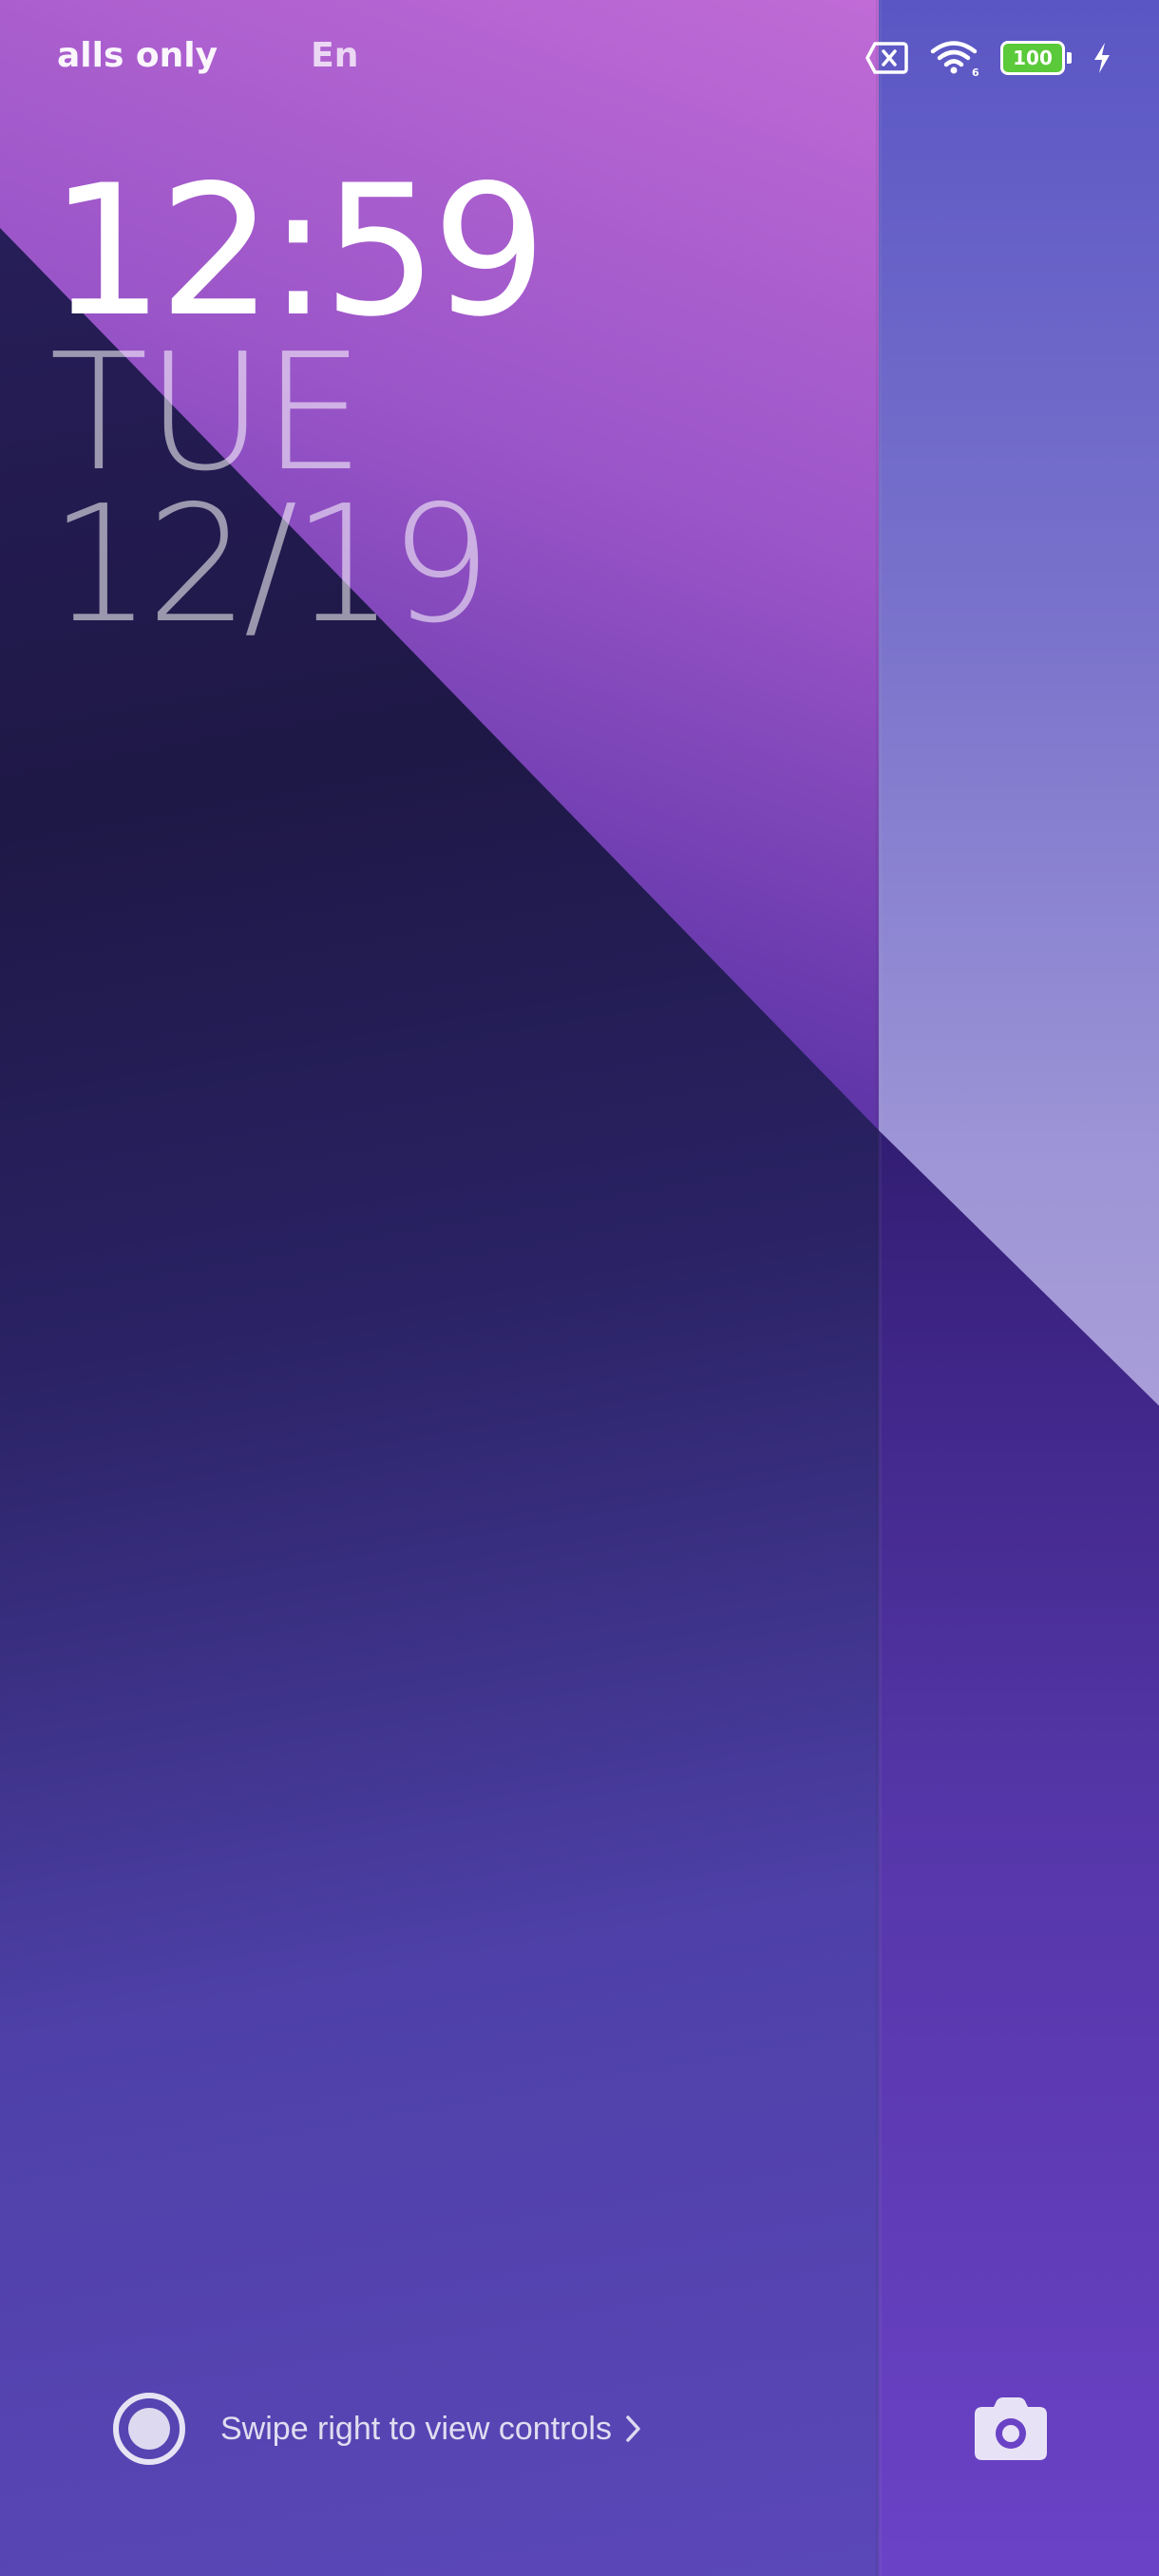  I want to click on clock-date: 12/19, so click(270, 565).